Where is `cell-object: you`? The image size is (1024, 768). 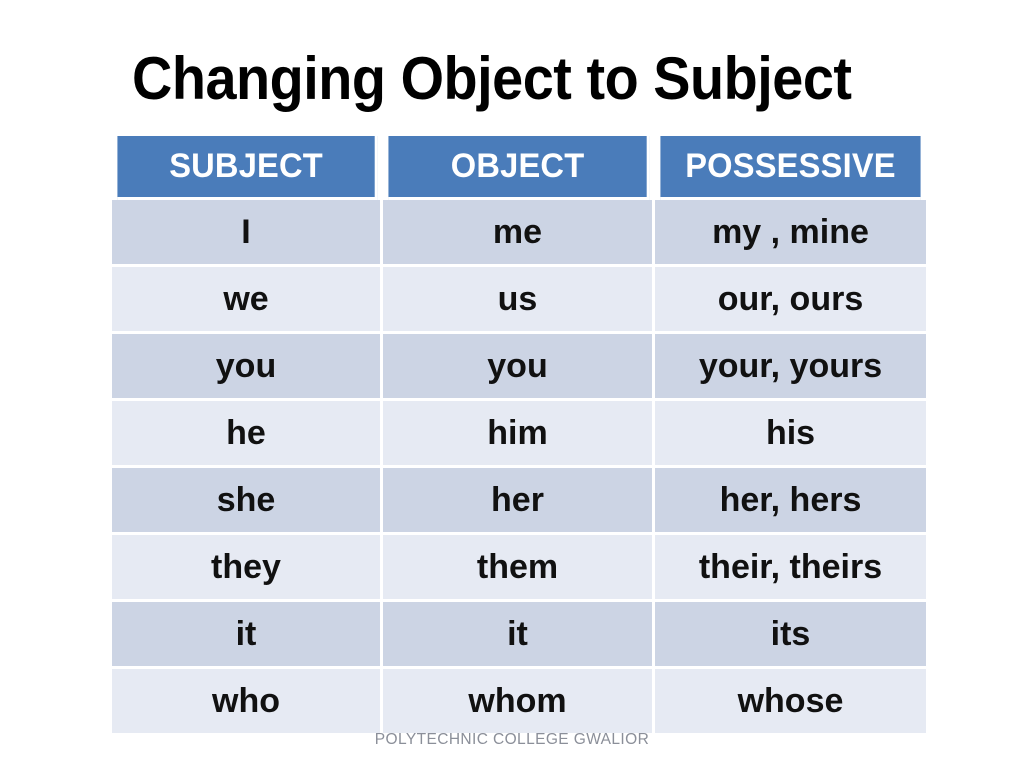
cell-object: you is located at coordinates (519, 367).